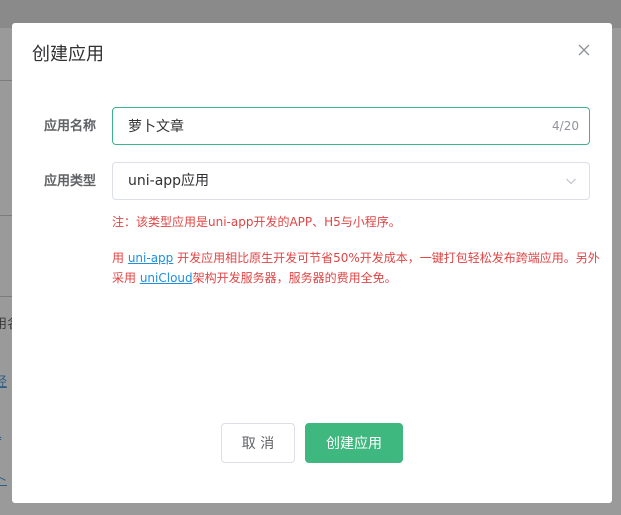  What do you see at coordinates (258, 443) in the screenshot?
I see `cancel-button: 取 消` at bounding box center [258, 443].